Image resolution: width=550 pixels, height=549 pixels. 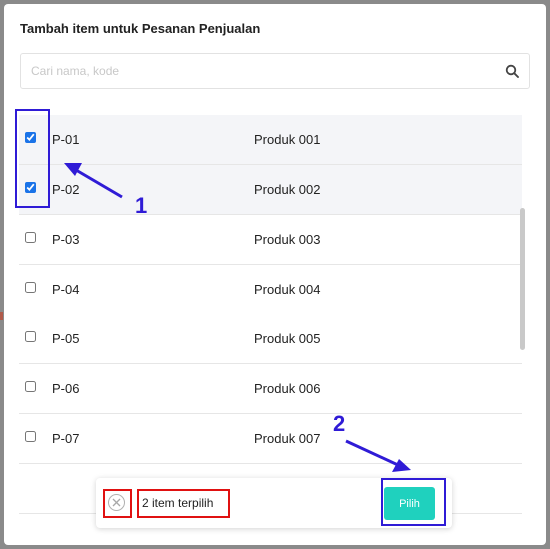 I want to click on item-name: Produk 005, so click(x=287, y=338).